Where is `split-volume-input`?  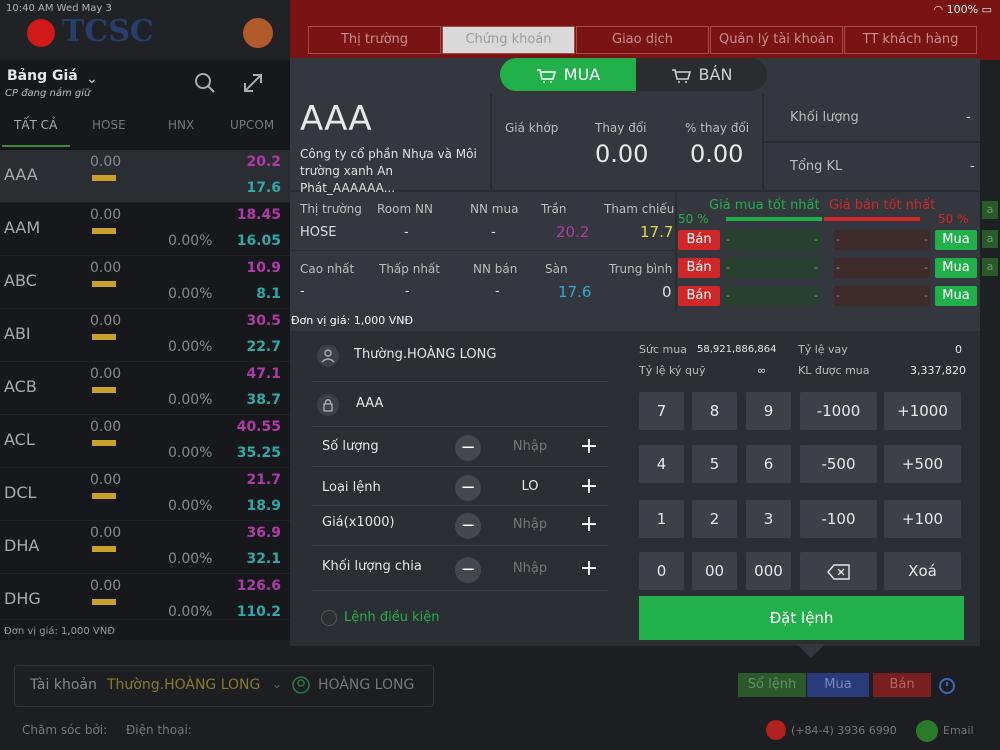 split-volume-input is located at coordinates (530, 568).